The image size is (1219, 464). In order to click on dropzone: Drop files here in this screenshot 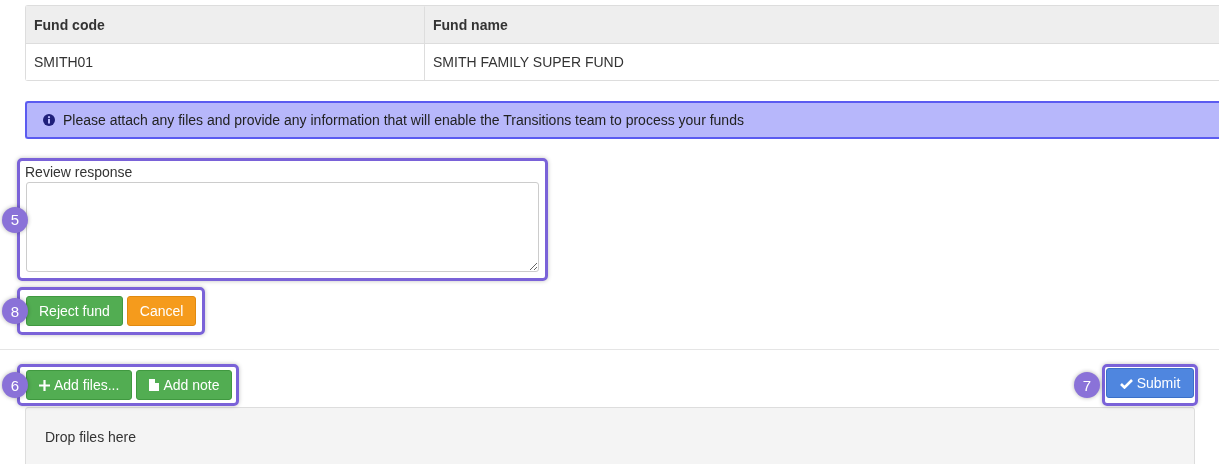, I will do `click(610, 435)`.